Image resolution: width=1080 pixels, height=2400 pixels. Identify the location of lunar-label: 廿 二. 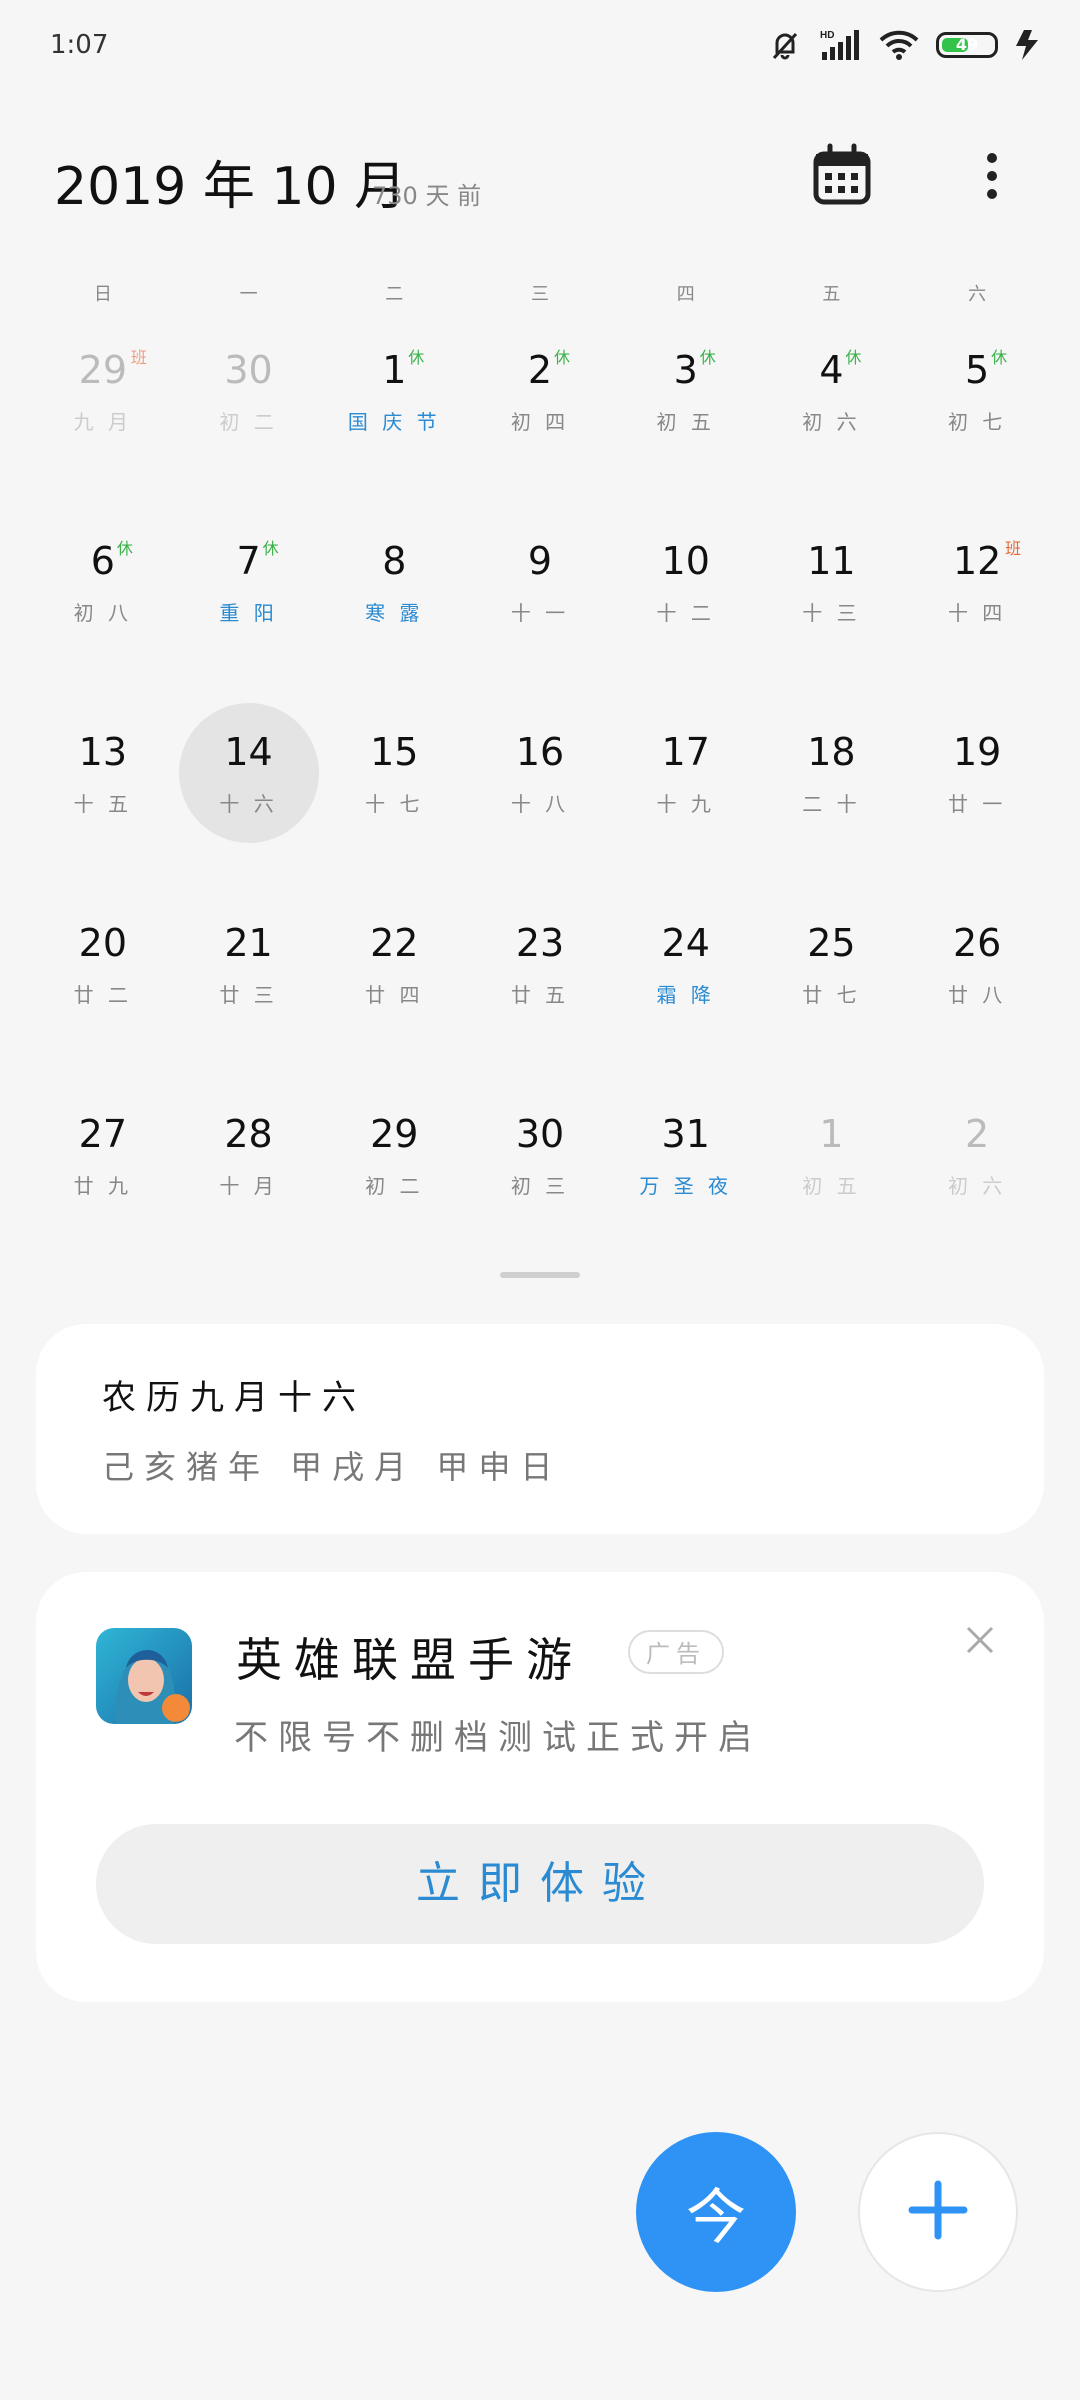
(103, 995).